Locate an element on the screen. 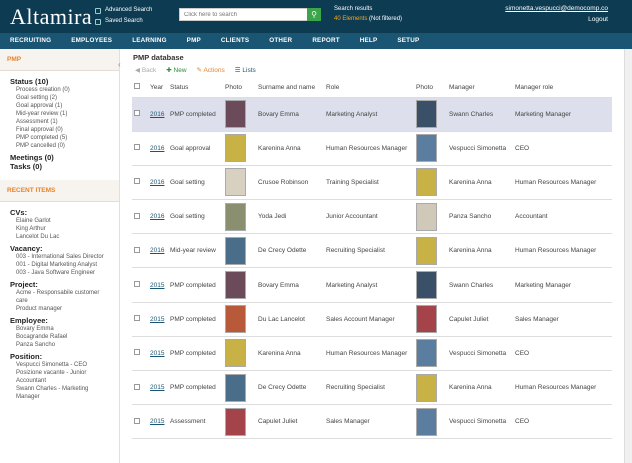 The width and height of the screenshot is (632, 463). recent-employee: Bocagrande Rafael is located at coordinates (59, 337).